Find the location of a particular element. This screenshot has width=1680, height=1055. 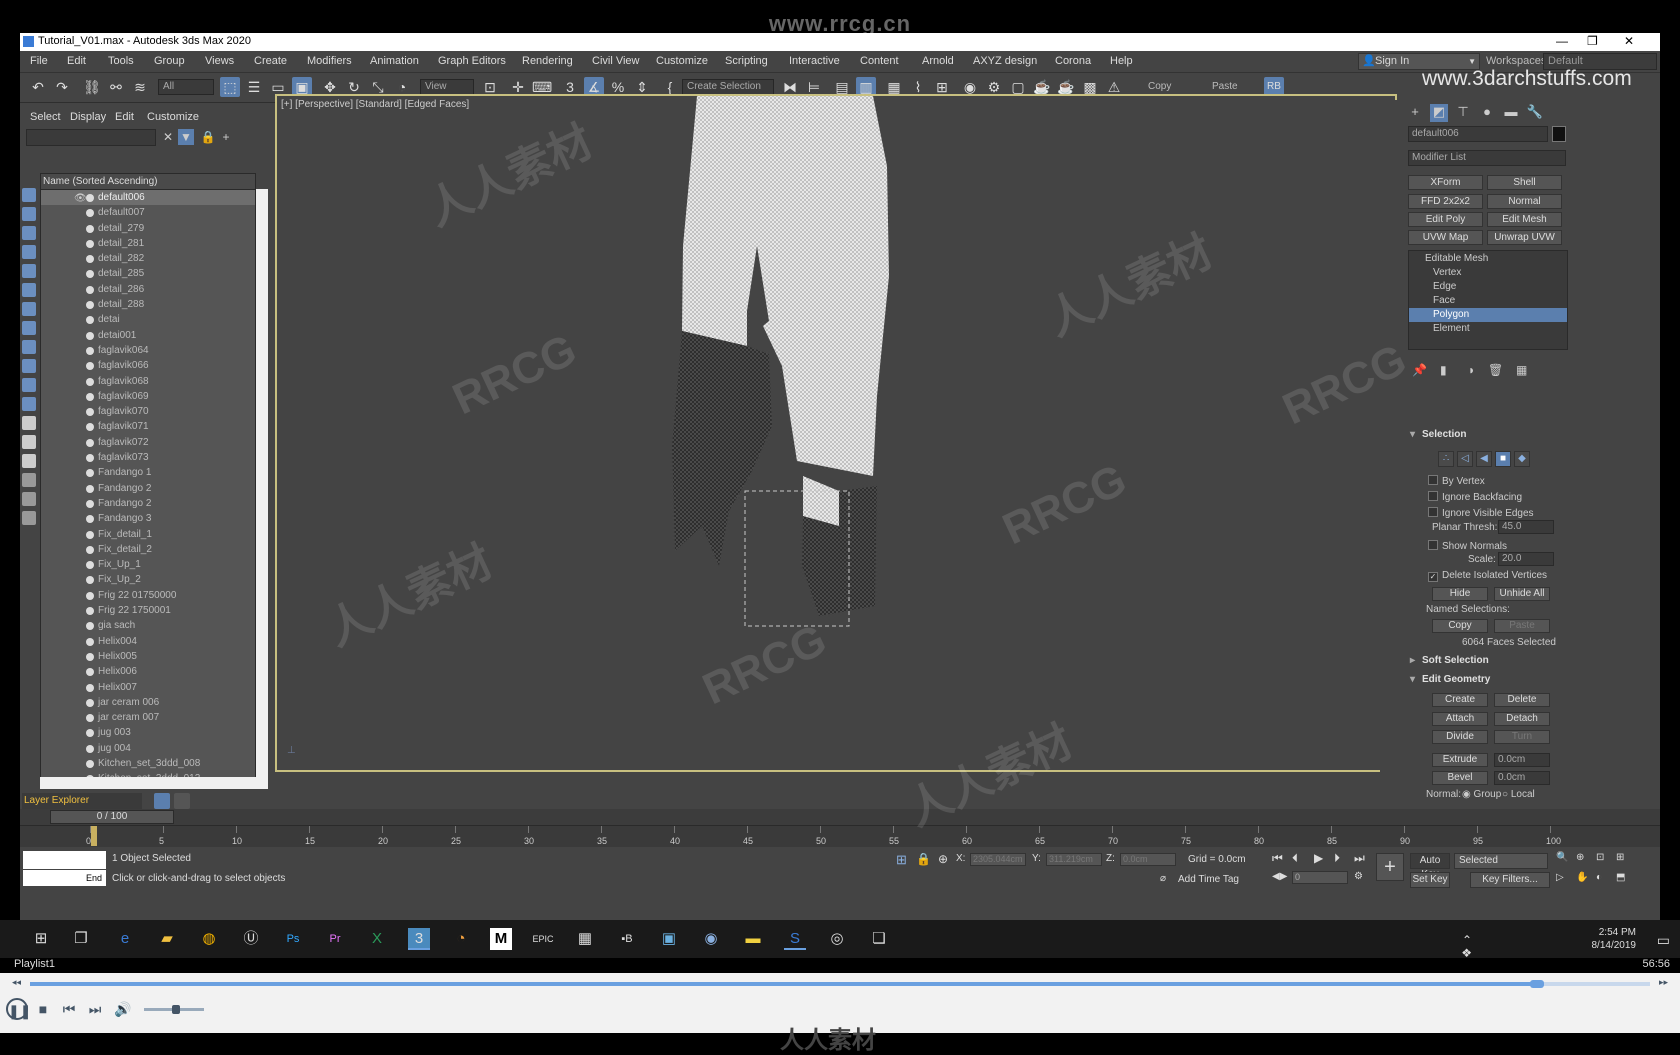

clear-filter-icon: ✕ is located at coordinates (168, 137).